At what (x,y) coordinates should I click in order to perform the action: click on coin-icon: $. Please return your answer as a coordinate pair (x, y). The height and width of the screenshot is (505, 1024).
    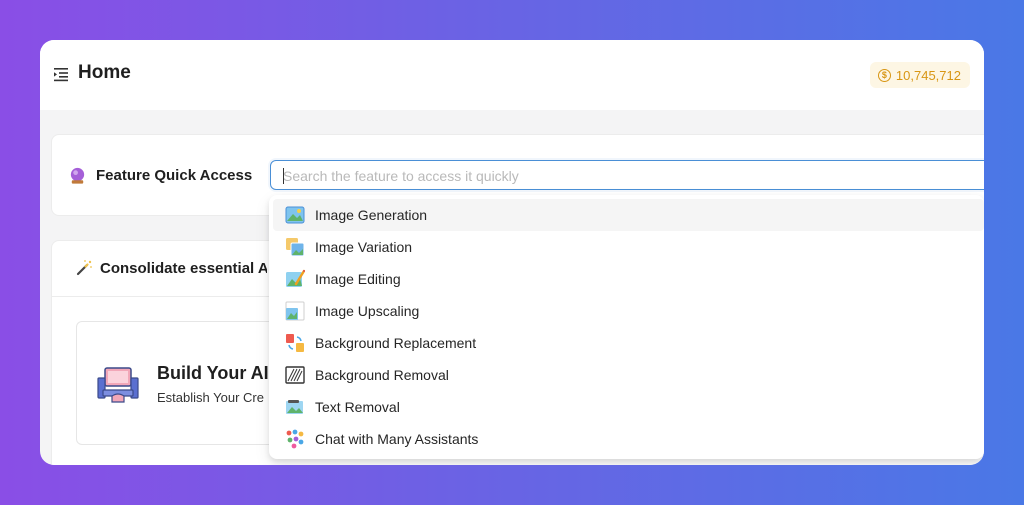
    Looking at the image, I should click on (884, 75).